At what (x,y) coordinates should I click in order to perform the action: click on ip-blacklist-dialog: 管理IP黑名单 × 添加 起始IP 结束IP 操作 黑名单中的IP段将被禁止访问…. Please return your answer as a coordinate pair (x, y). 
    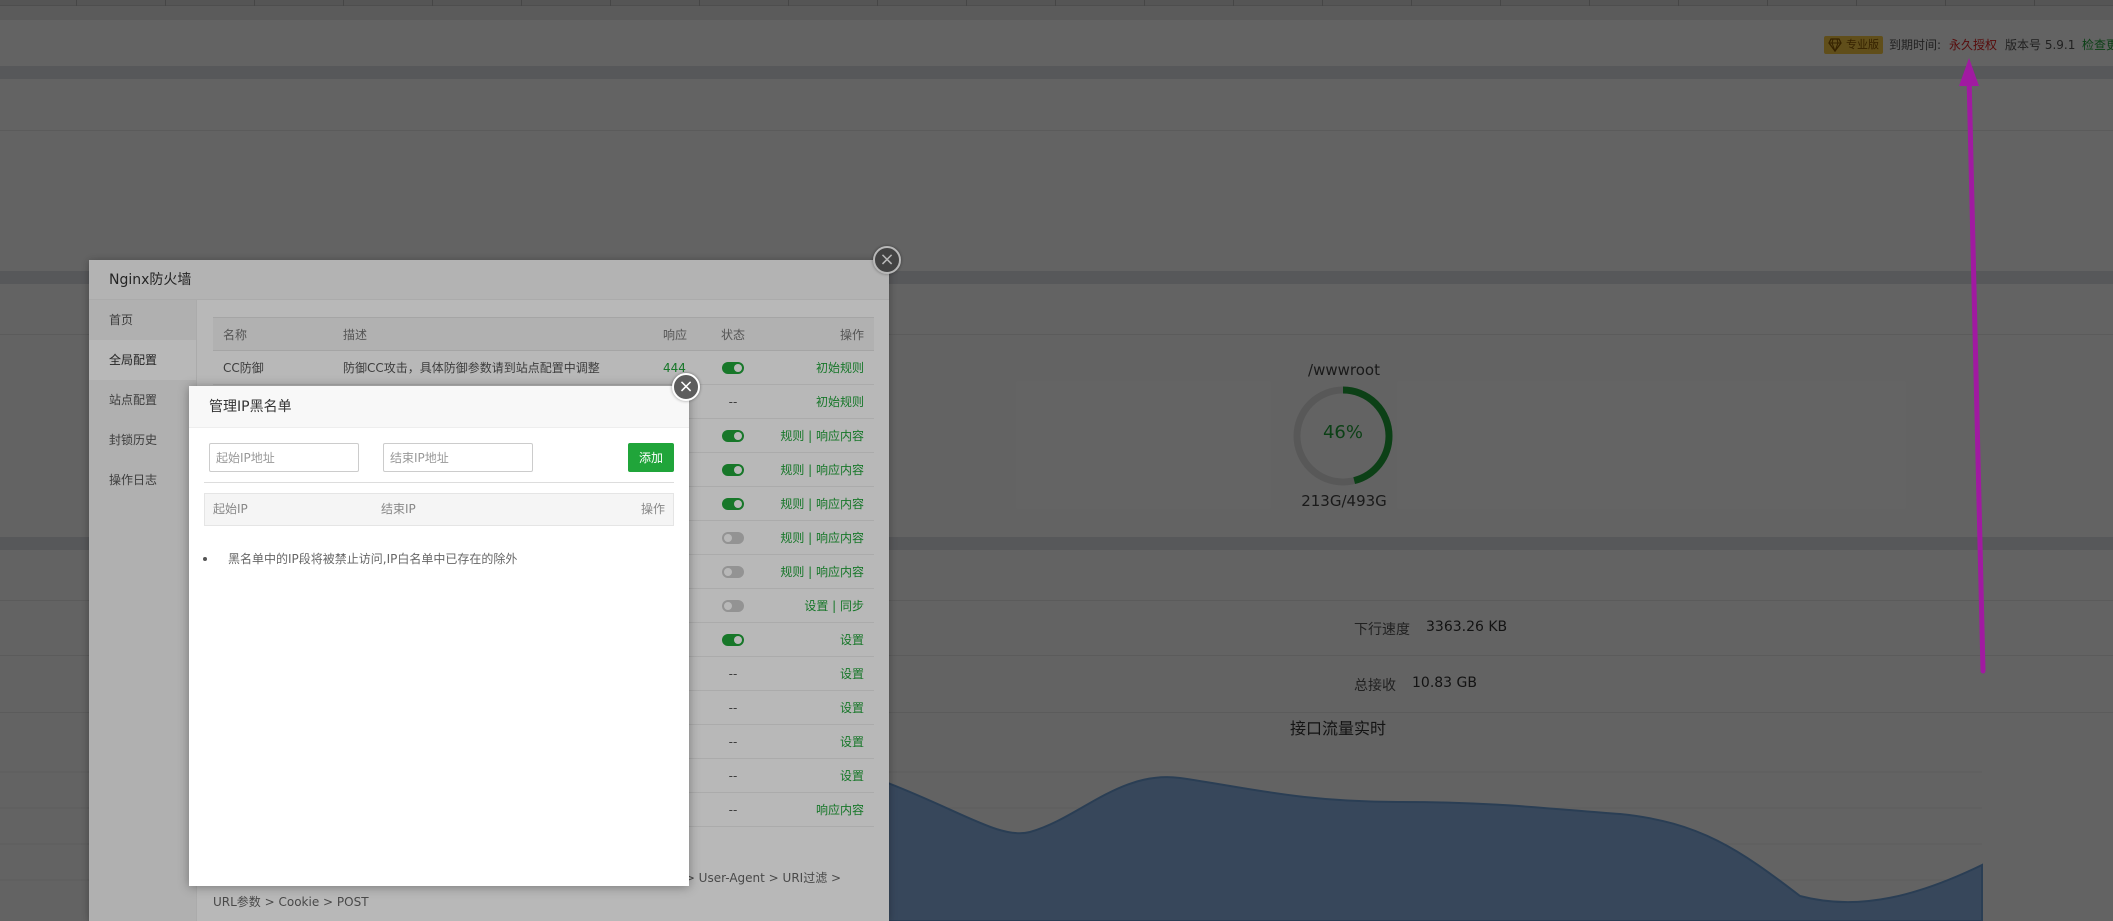
    Looking at the image, I should click on (444, 629).